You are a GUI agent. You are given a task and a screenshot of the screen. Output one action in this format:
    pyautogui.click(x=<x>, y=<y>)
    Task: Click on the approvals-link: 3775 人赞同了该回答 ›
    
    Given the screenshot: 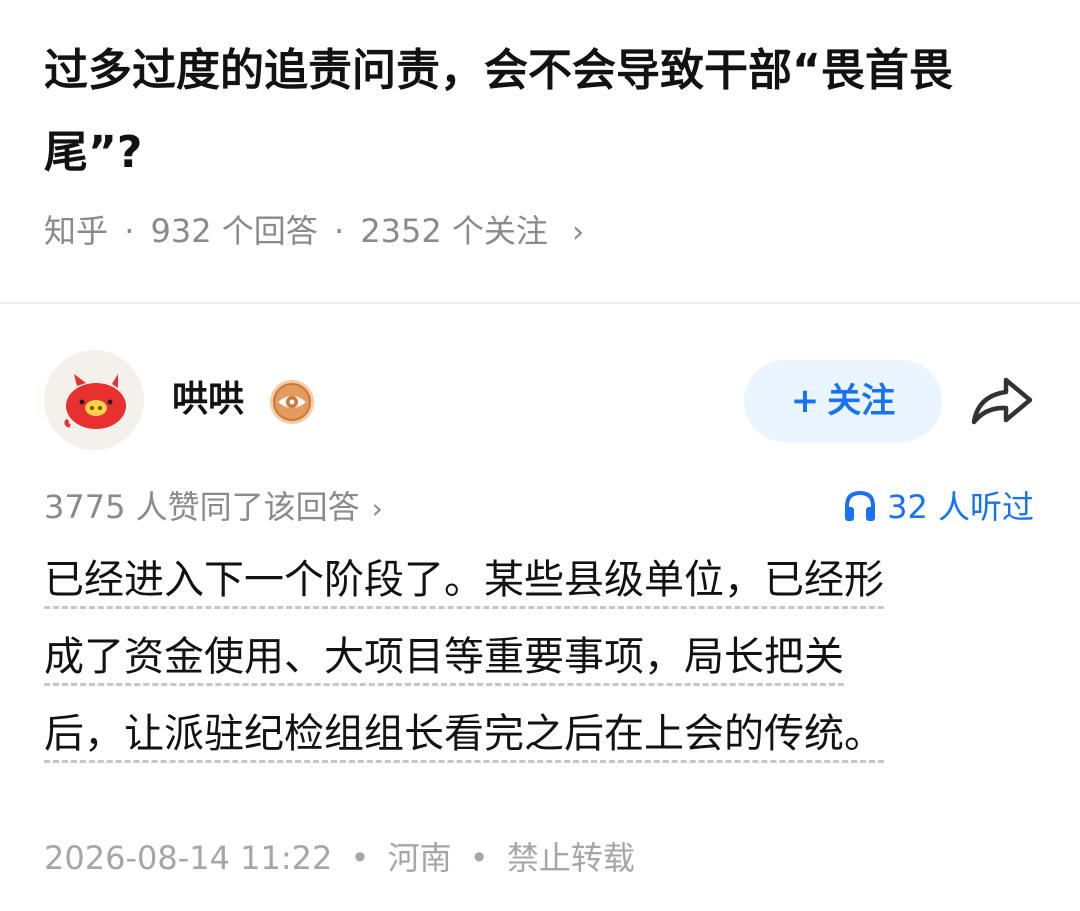 What is the action you would take?
    pyautogui.click(x=213, y=508)
    